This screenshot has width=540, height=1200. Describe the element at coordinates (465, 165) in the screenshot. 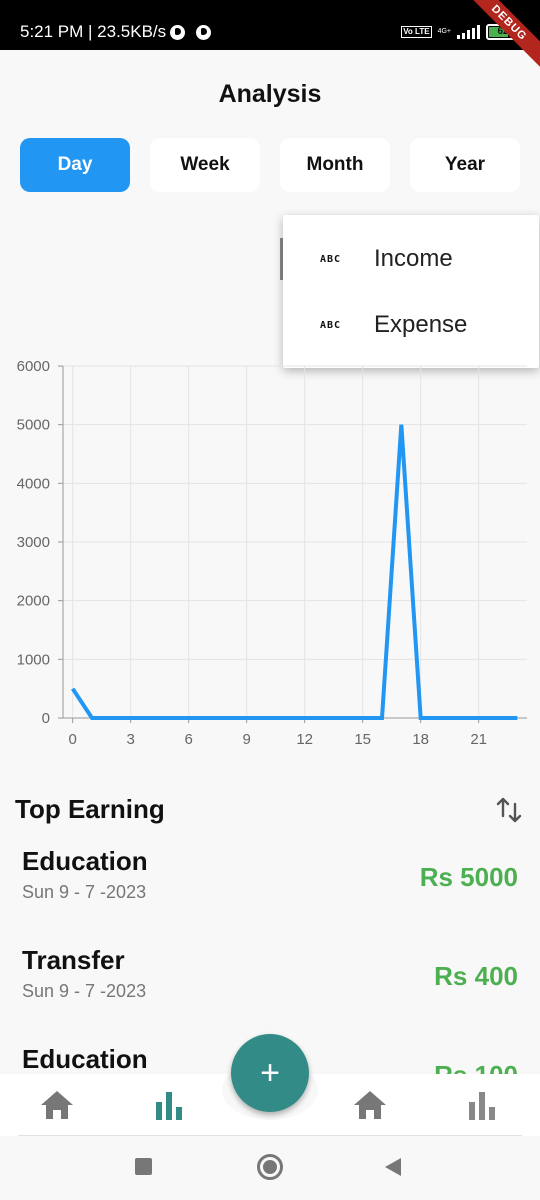

I see `tab-year: Year` at that location.